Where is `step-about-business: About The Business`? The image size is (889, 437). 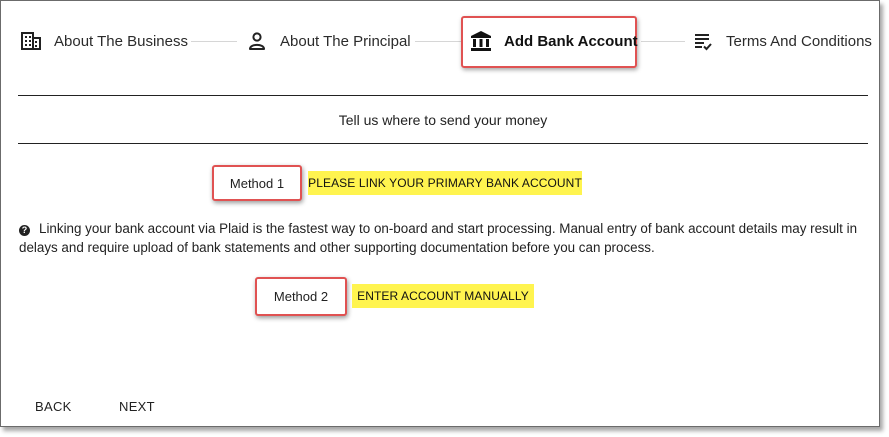
step-about-business: About The Business is located at coordinates (104, 41).